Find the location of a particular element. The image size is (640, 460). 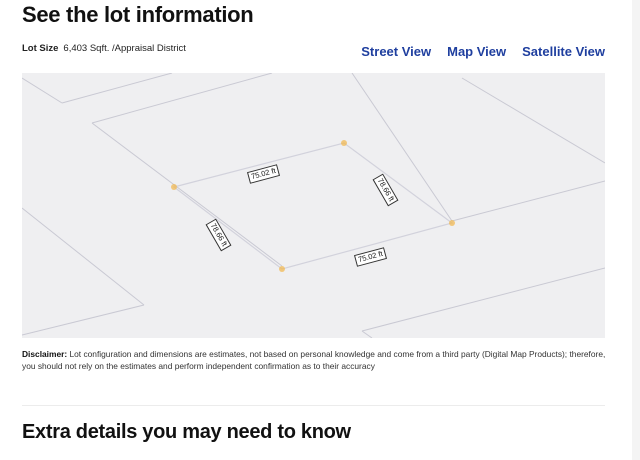

section-divider is located at coordinates (313, 405).